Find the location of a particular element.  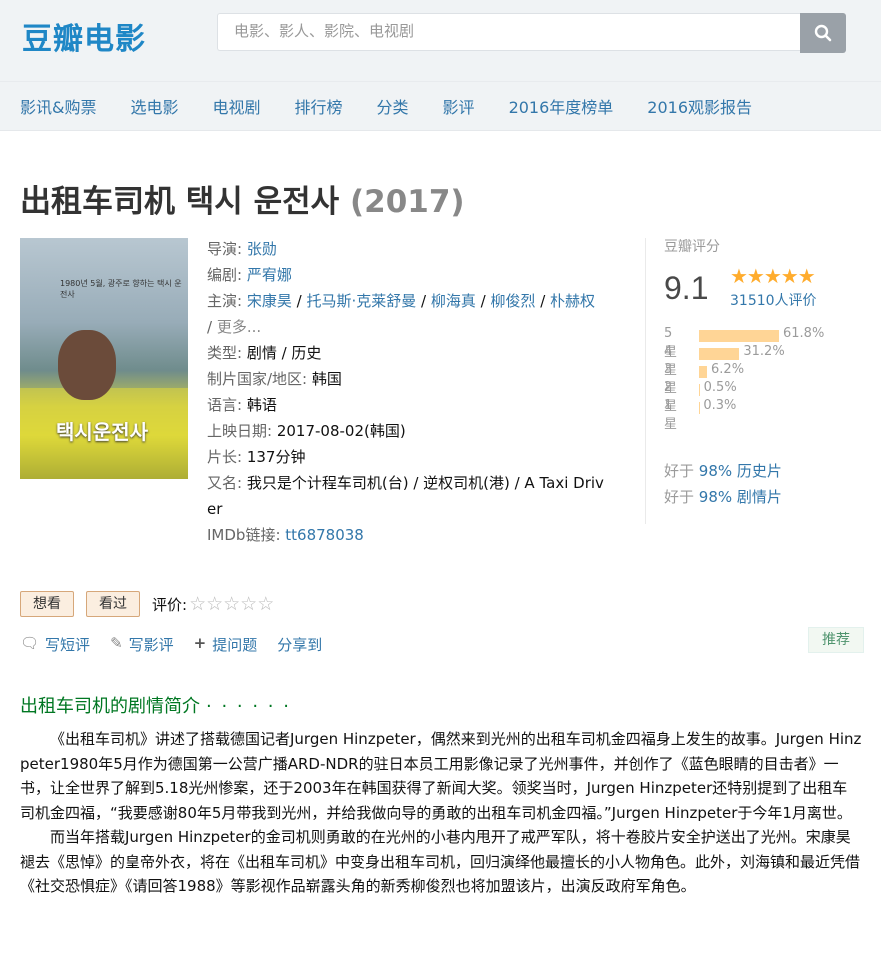

site-header: 豆瓣电影 电影、影人、影院、电视剧 is located at coordinates (440, 41).